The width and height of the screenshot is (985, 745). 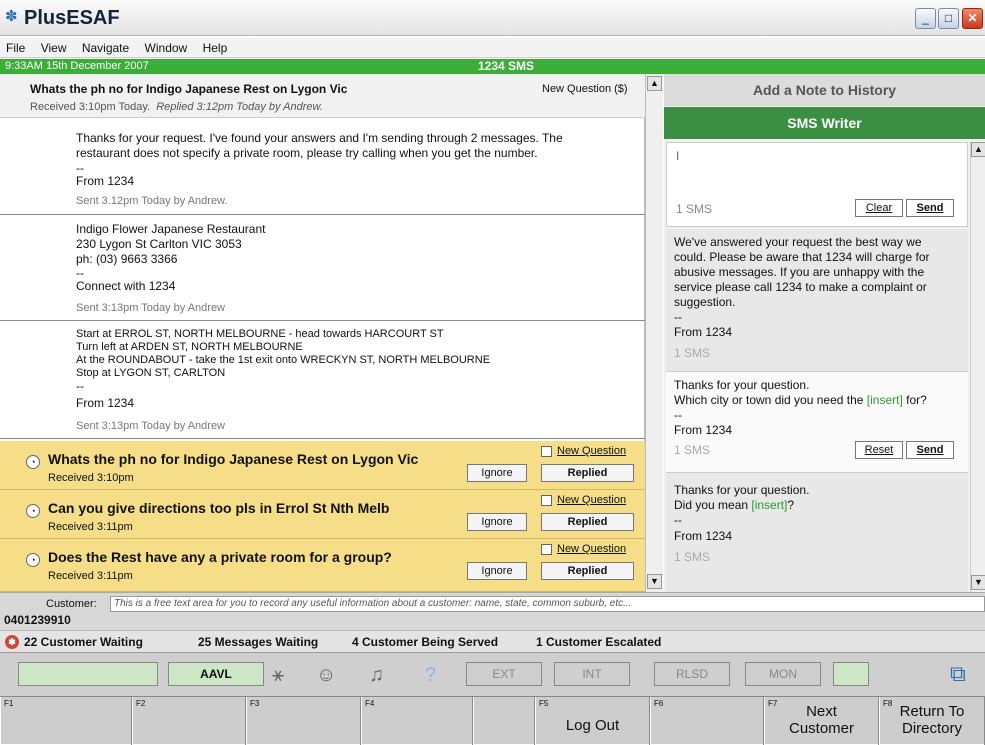 I want to click on template-line: Thanks for your question., so click(x=742, y=385).